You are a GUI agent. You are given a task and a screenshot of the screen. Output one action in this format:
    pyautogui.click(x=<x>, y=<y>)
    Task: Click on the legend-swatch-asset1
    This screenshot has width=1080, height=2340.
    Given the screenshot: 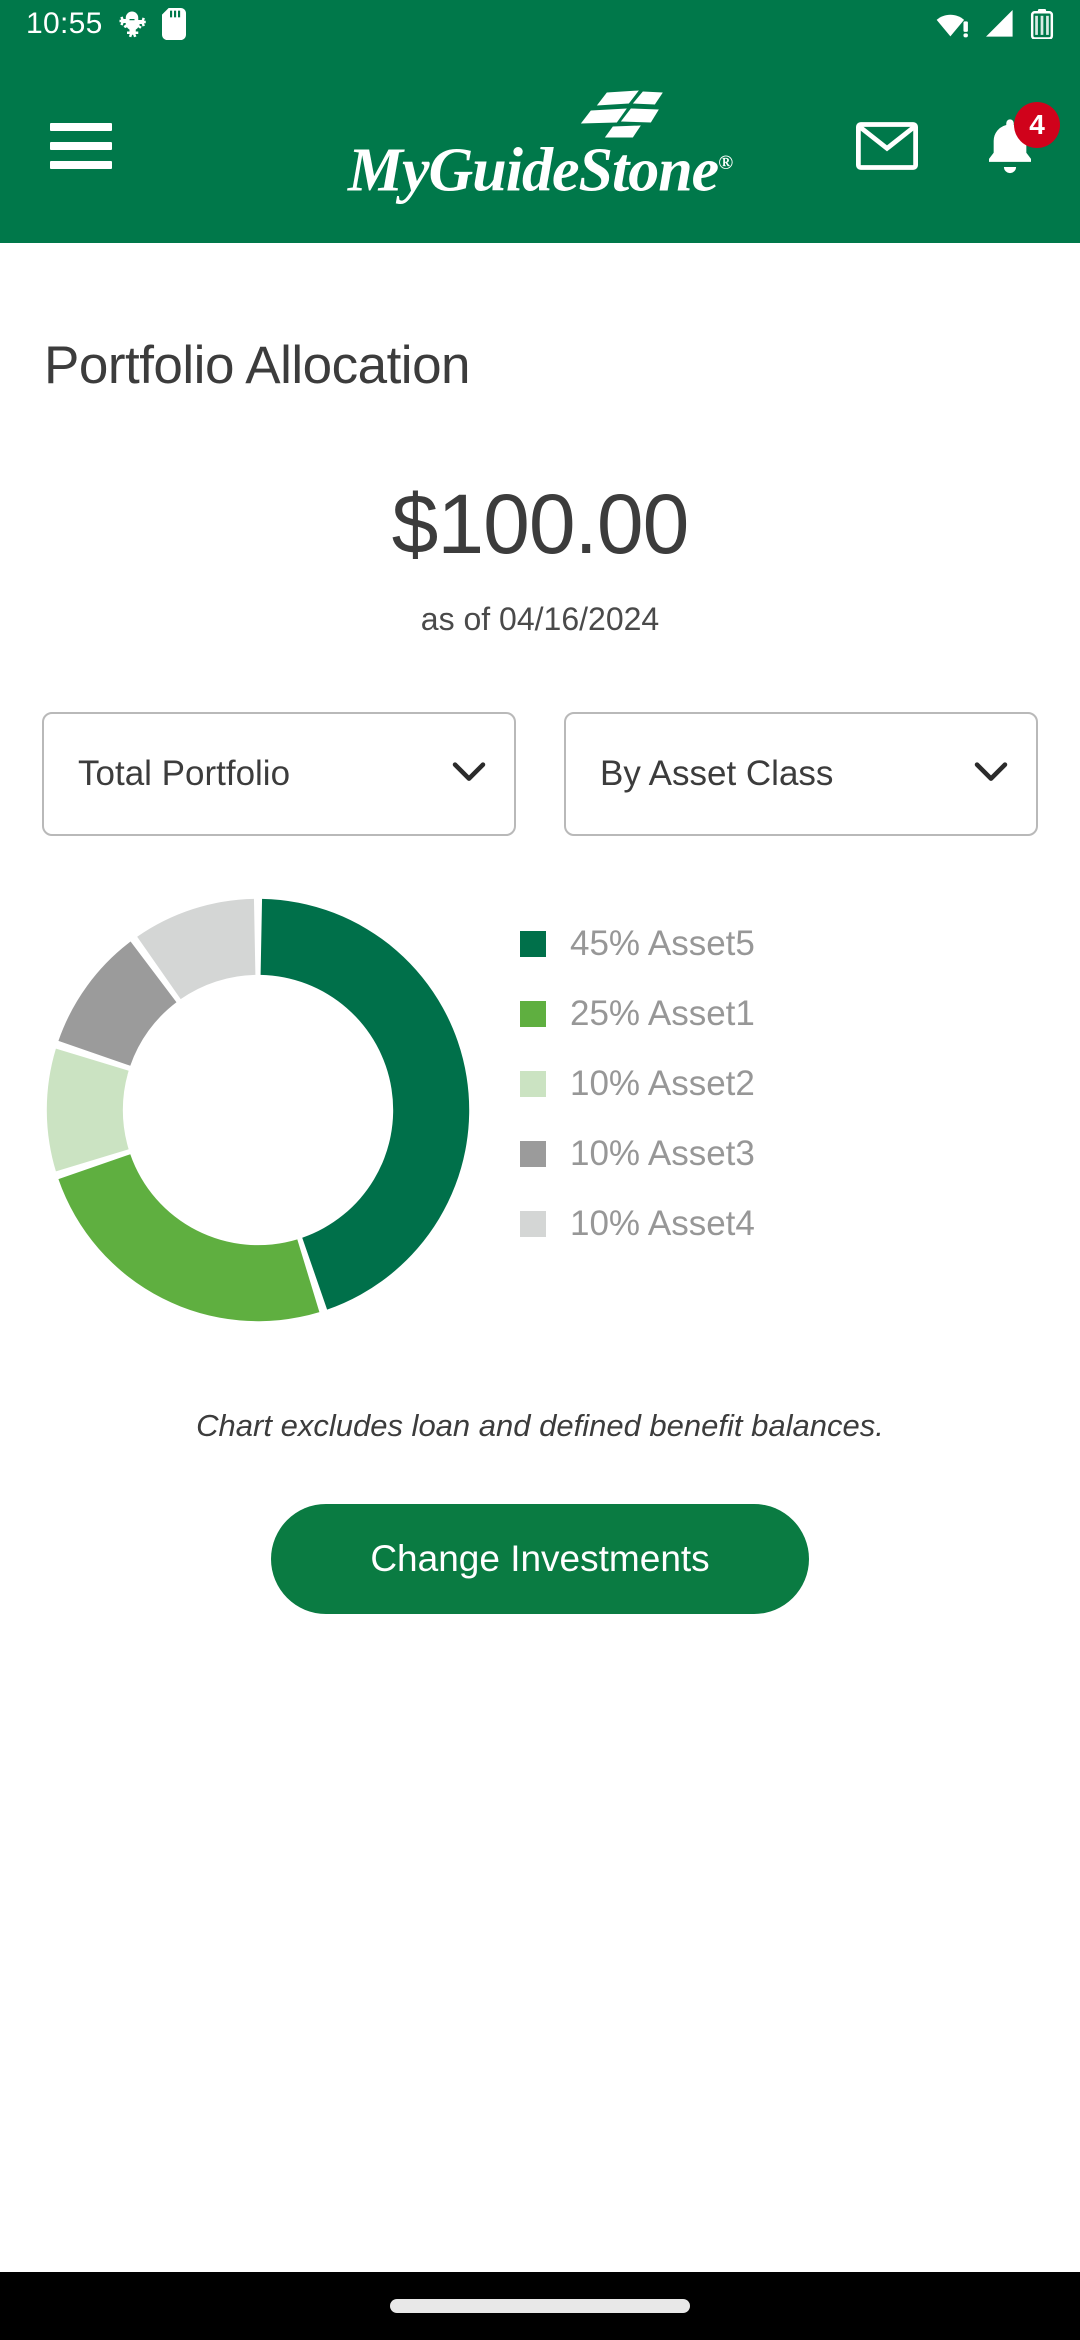 What is the action you would take?
    pyautogui.click(x=533, y=1014)
    